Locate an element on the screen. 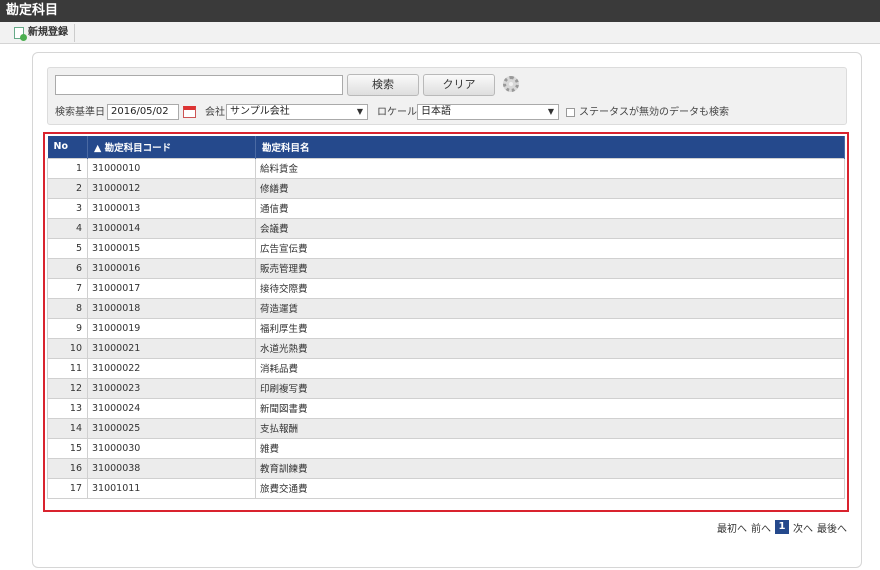 This screenshot has height=570, width=880. cell-no: 16 is located at coordinates (67, 468).